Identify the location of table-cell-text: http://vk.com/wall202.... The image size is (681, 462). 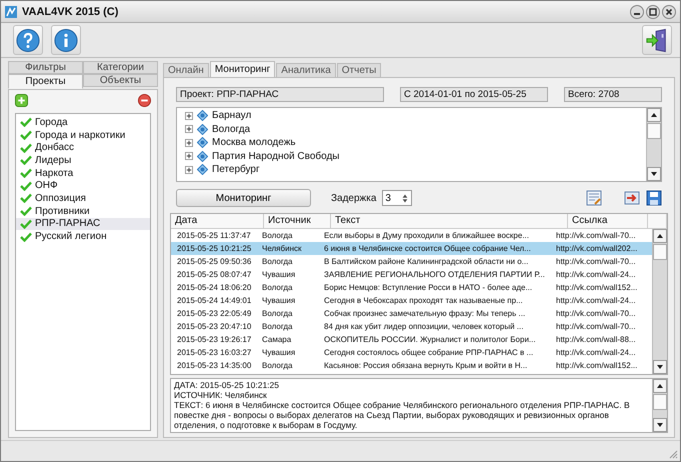
(596, 249).